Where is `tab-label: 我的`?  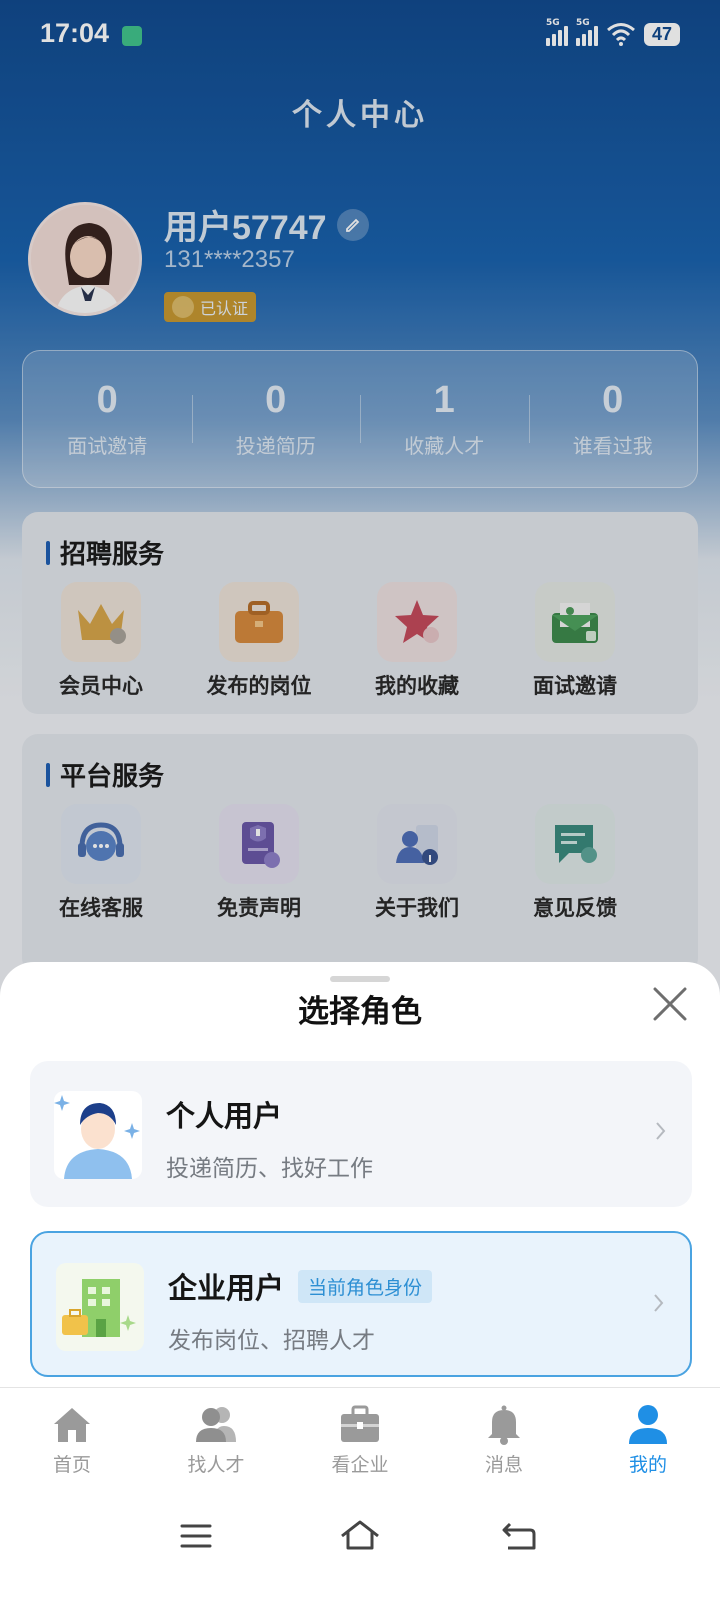 tab-label: 我的 is located at coordinates (647, 1465).